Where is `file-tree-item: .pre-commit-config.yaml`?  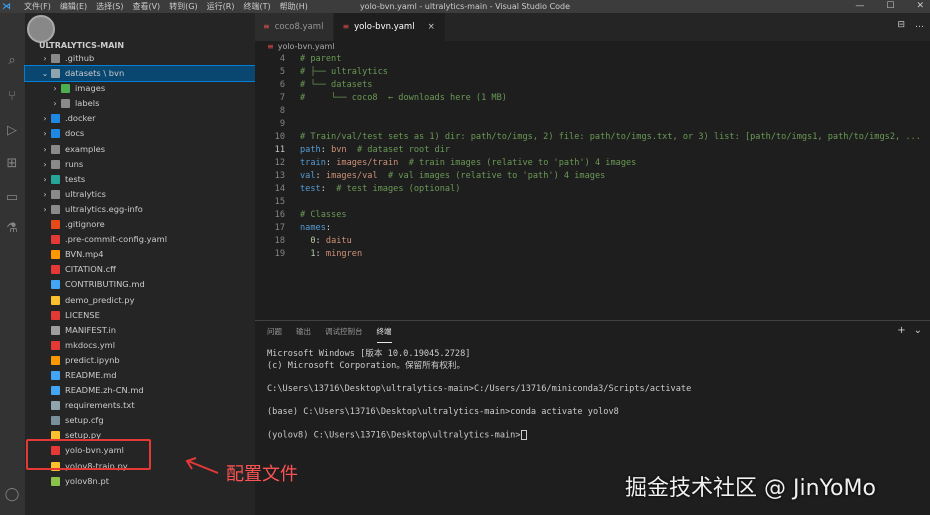 file-tree-item: .pre-commit-config.yaml is located at coordinates (140, 239).